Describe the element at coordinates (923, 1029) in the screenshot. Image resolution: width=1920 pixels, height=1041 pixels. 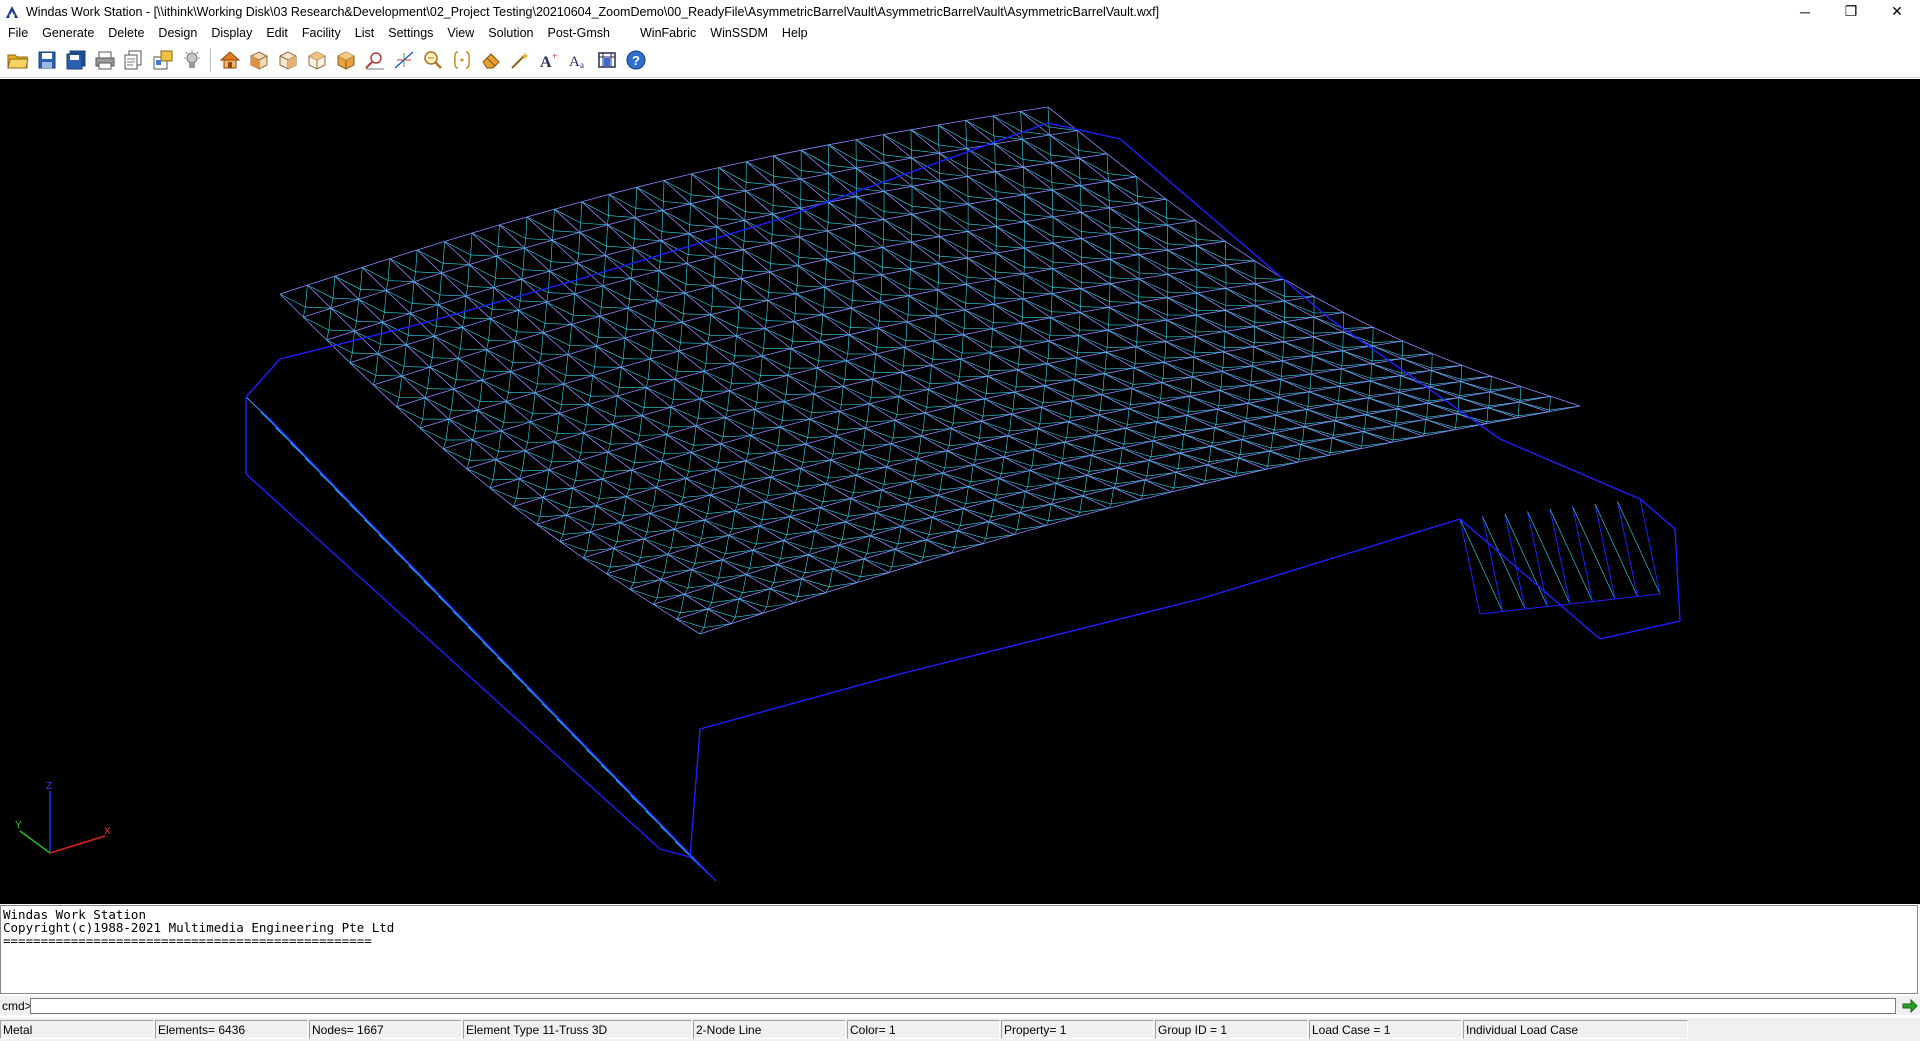
I see `status-color: Color= 1` at that location.